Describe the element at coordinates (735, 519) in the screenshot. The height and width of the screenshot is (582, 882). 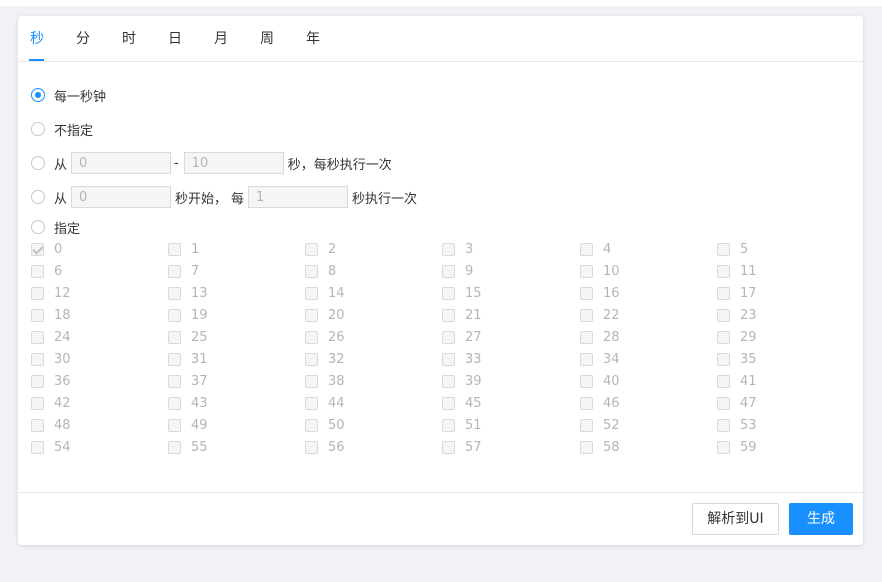
I see `parse-to-ui-button: 解析到UI` at that location.